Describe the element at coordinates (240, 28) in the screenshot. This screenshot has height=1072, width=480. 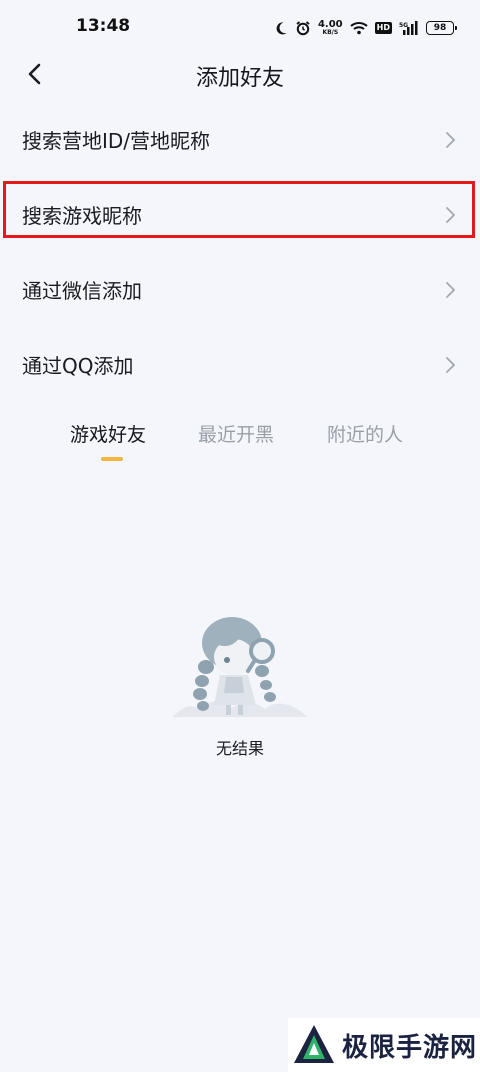
I see `status-bar: 13:48 4.00 KB/S HD 5G 98` at that location.